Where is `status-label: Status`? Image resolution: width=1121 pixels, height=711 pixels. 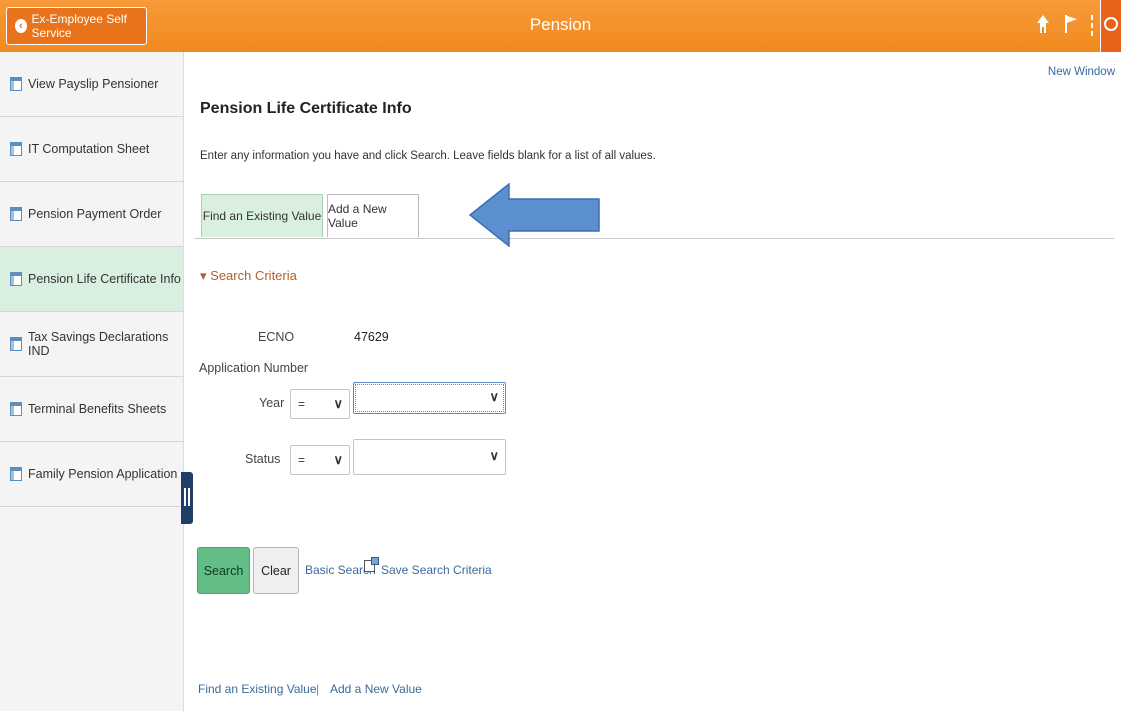 status-label: Status is located at coordinates (263, 459).